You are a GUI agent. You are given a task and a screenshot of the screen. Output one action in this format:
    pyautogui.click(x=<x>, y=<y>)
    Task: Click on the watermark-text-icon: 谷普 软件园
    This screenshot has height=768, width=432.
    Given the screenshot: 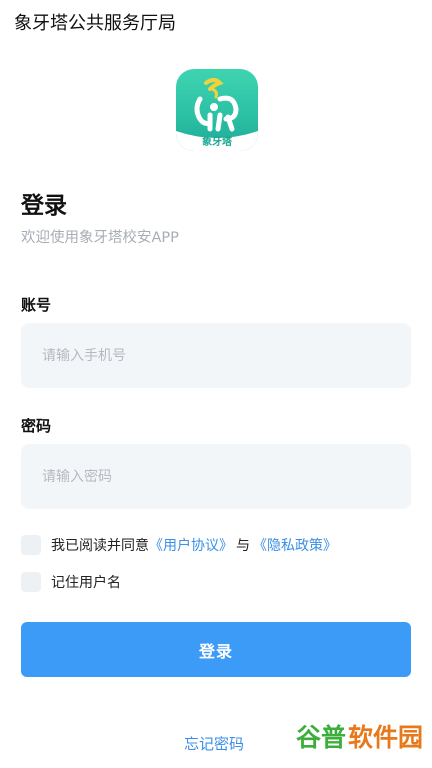 What is the action you would take?
    pyautogui.click(x=359, y=737)
    